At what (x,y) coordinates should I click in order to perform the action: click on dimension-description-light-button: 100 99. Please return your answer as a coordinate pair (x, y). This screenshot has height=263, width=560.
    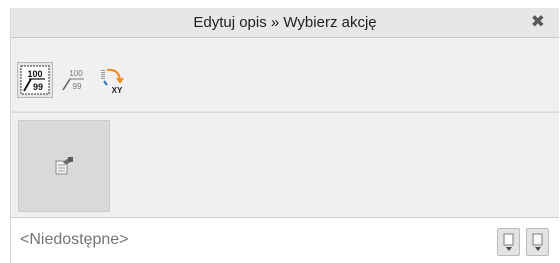
    Looking at the image, I should click on (74, 80).